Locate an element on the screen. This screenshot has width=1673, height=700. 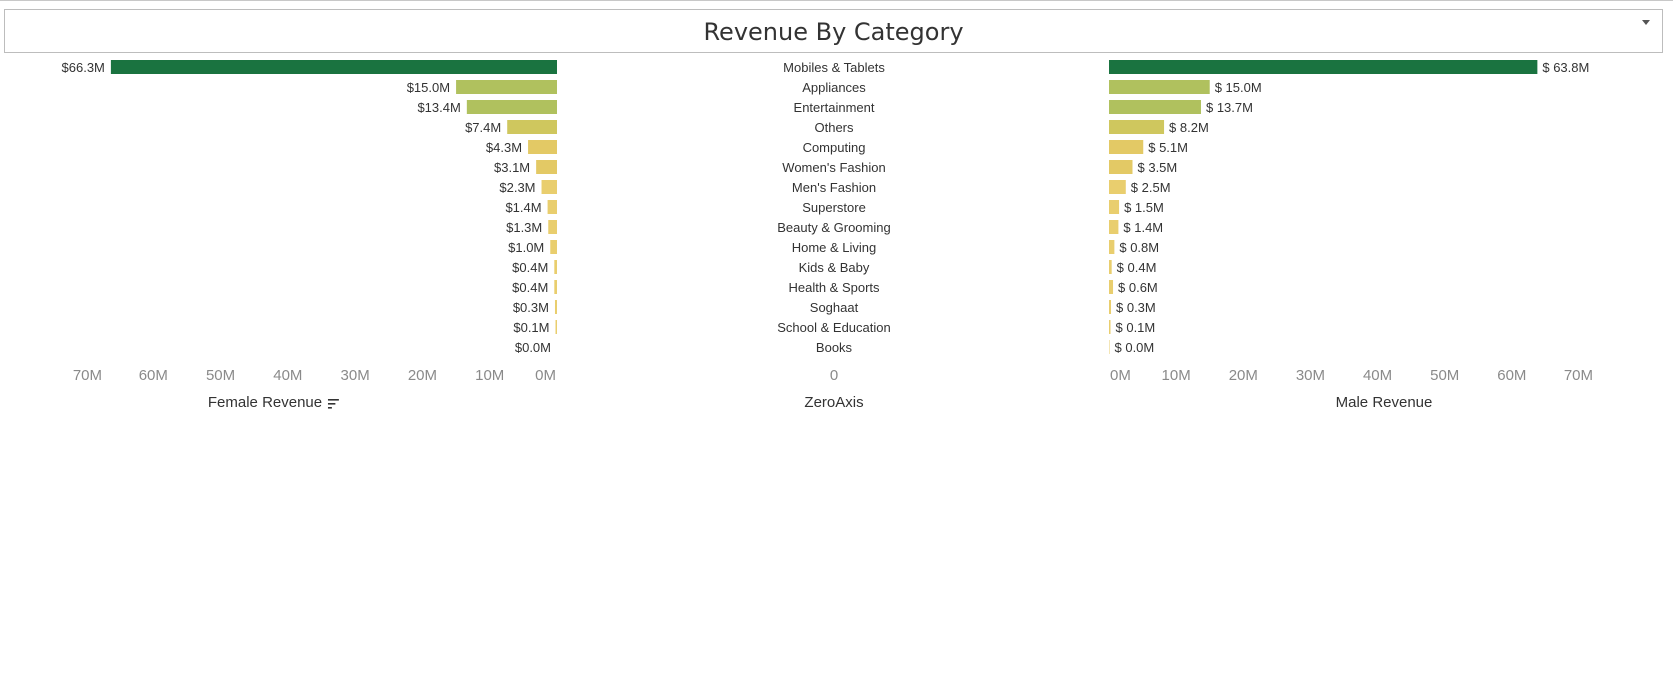
male-value-label: $ 0.3M is located at coordinates (1136, 307).